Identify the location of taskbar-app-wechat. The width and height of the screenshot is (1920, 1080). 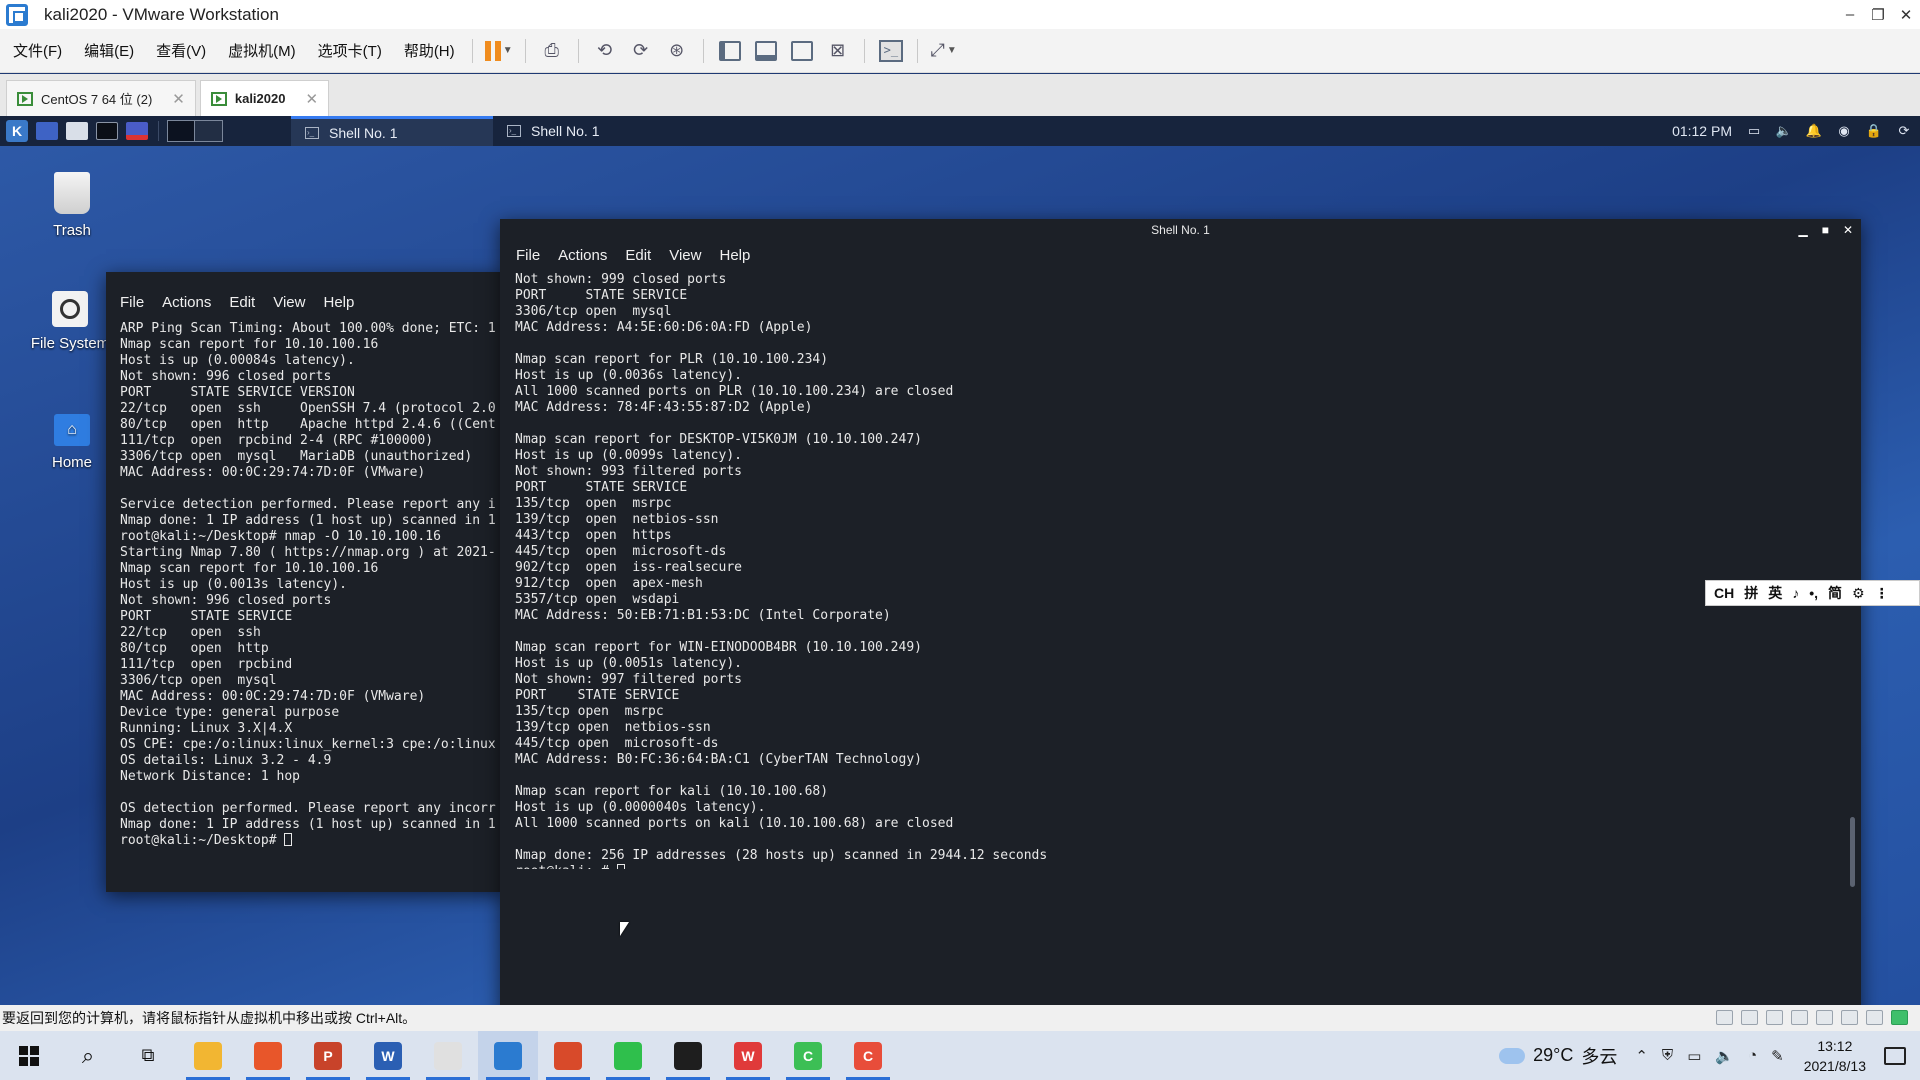
(628, 1055).